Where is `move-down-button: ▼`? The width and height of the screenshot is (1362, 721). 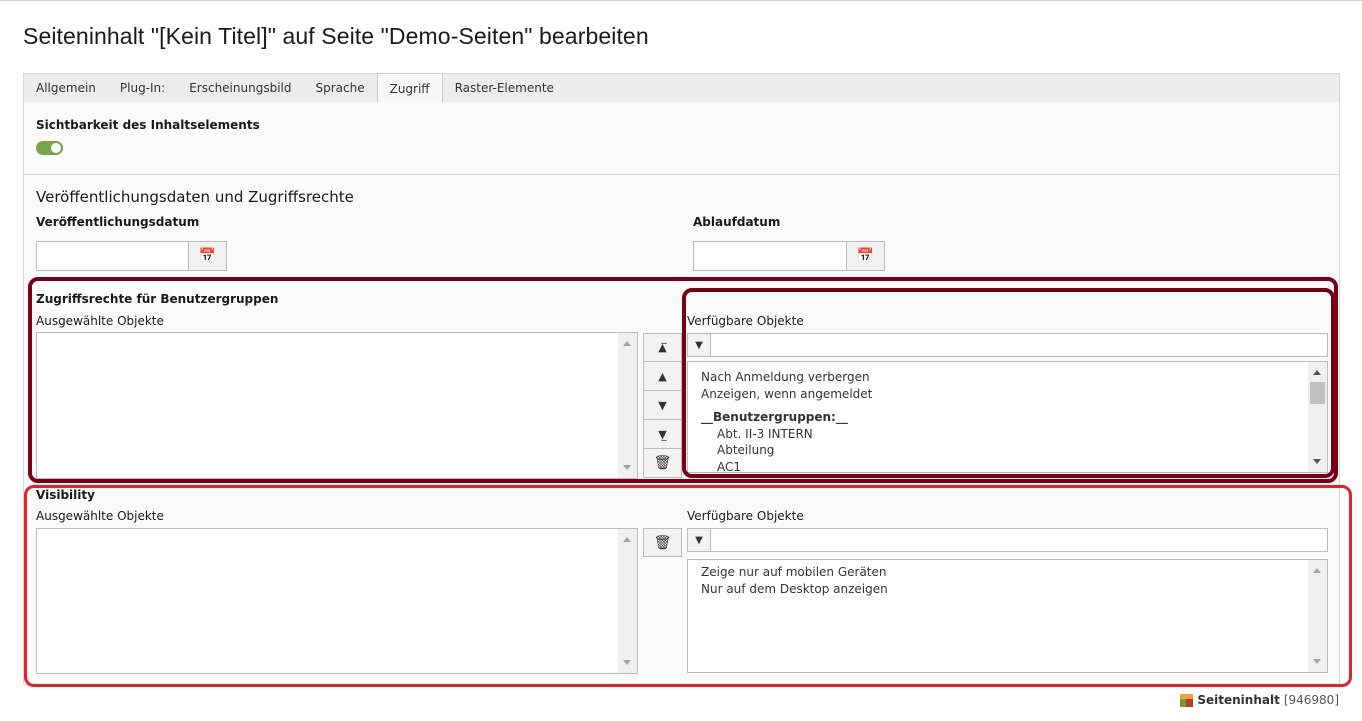
move-down-button: ▼ is located at coordinates (662, 405).